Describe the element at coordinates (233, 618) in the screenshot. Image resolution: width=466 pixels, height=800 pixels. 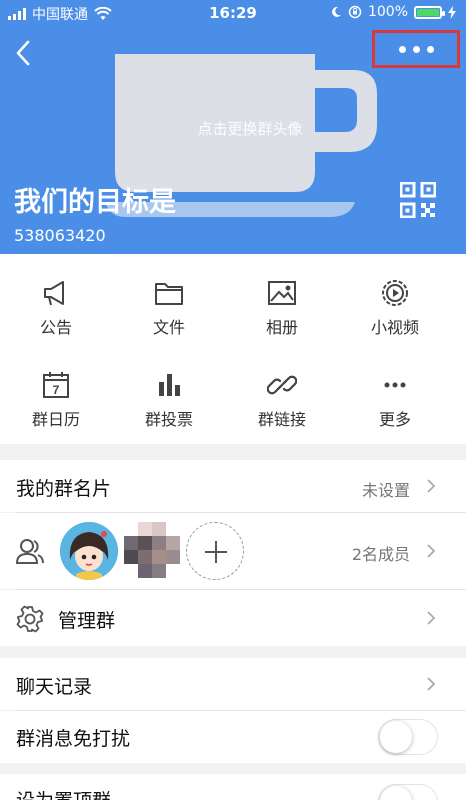
I see `manage-group-row: 管理群` at that location.